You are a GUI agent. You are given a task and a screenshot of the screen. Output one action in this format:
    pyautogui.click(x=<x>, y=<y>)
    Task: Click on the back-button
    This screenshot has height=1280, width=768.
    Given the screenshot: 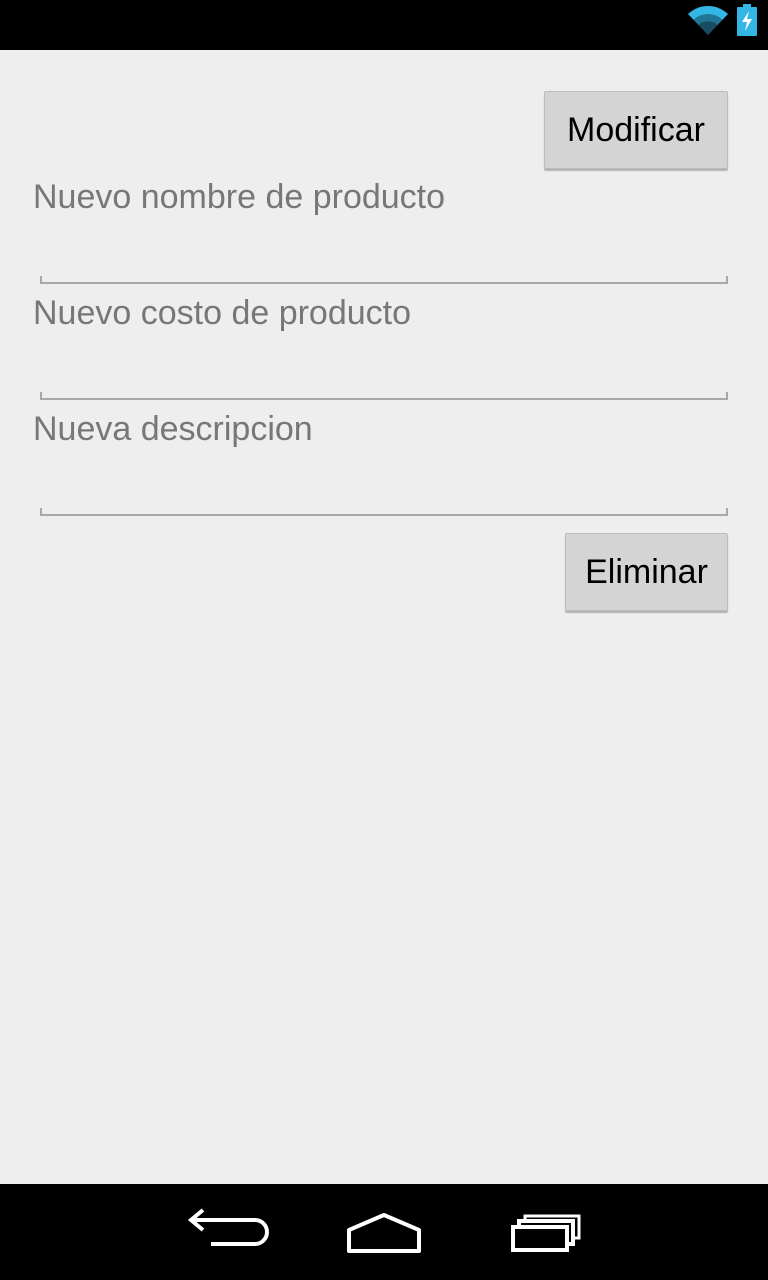 What is the action you would take?
    pyautogui.click(x=225, y=1232)
    